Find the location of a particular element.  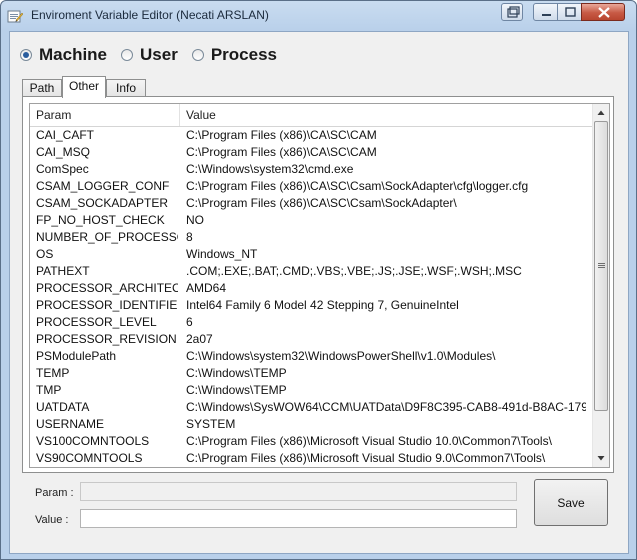

row-param: UATDATA is located at coordinates (63, 407).